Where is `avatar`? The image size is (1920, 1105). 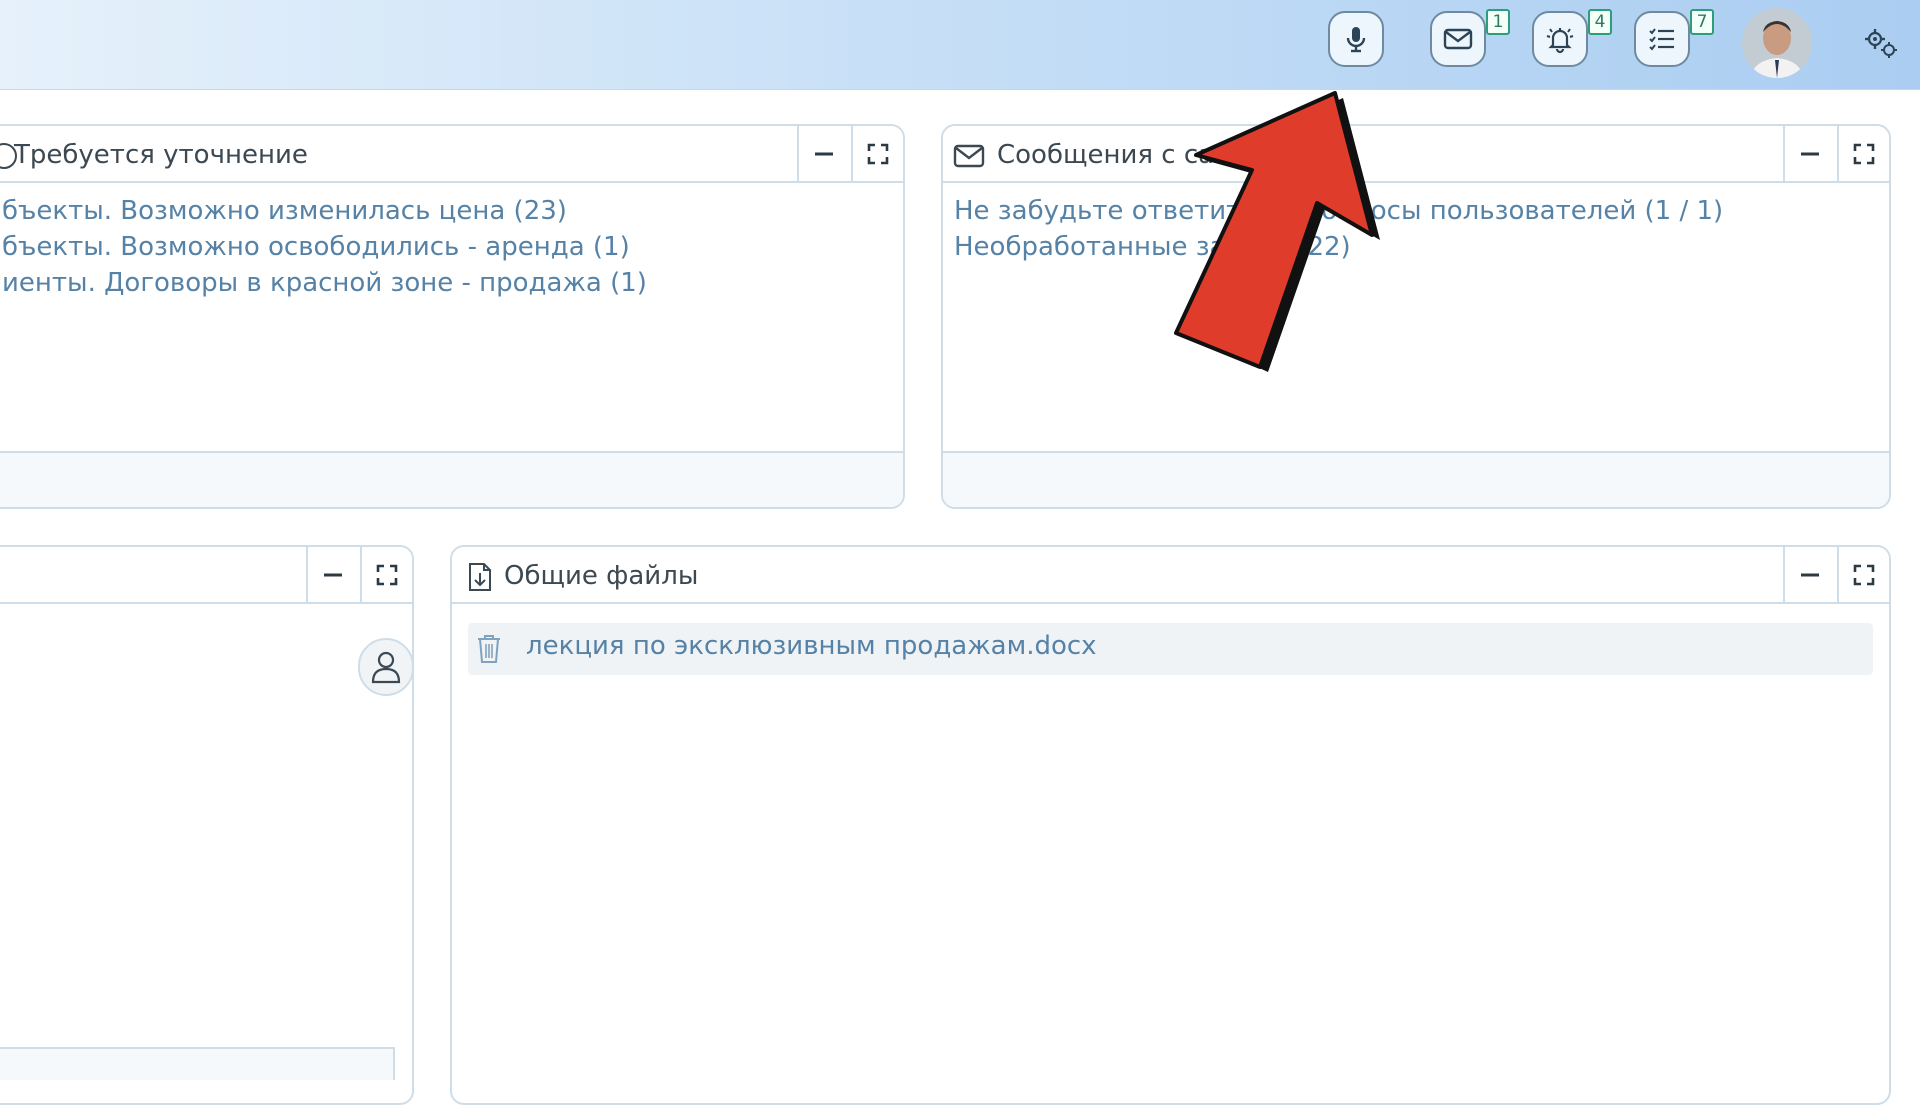
avatar is located at coordinates (1777, 43).